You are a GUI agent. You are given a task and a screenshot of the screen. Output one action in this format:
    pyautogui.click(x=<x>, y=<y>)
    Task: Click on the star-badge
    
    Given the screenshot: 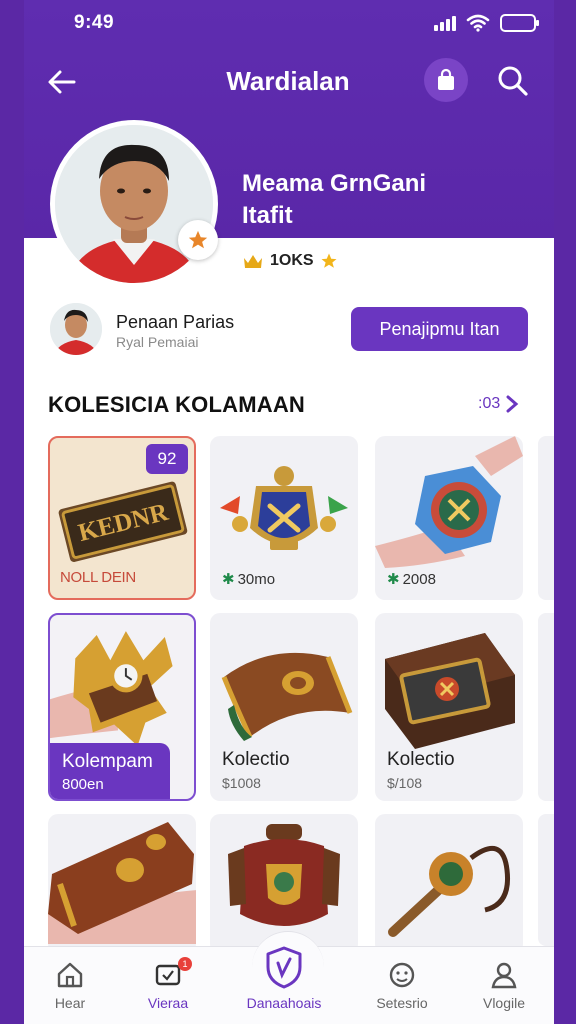 What is the action you would take?
    pyautogui.click(x=198, y=240)
    